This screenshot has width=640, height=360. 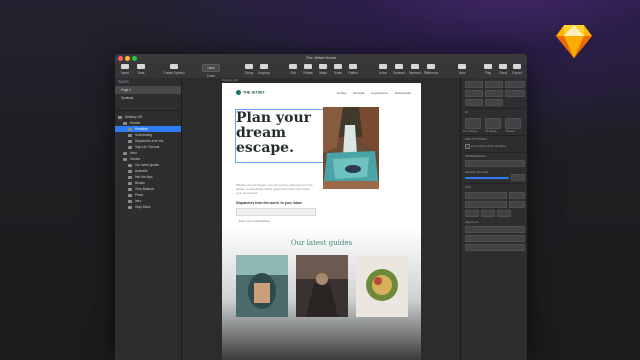 I want to click on resize-label: Fit Mode, so click(x=491, y=131).